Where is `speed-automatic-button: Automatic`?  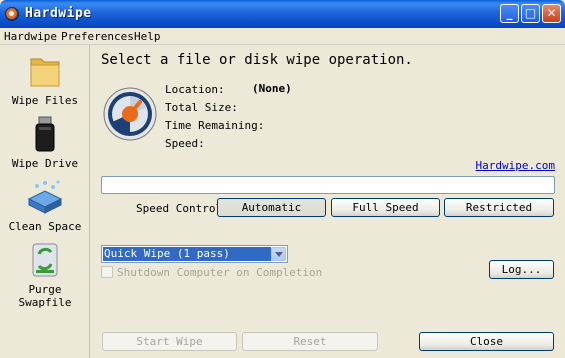 speed-automatic-button: Automatic is located at coordinates (271, 207).